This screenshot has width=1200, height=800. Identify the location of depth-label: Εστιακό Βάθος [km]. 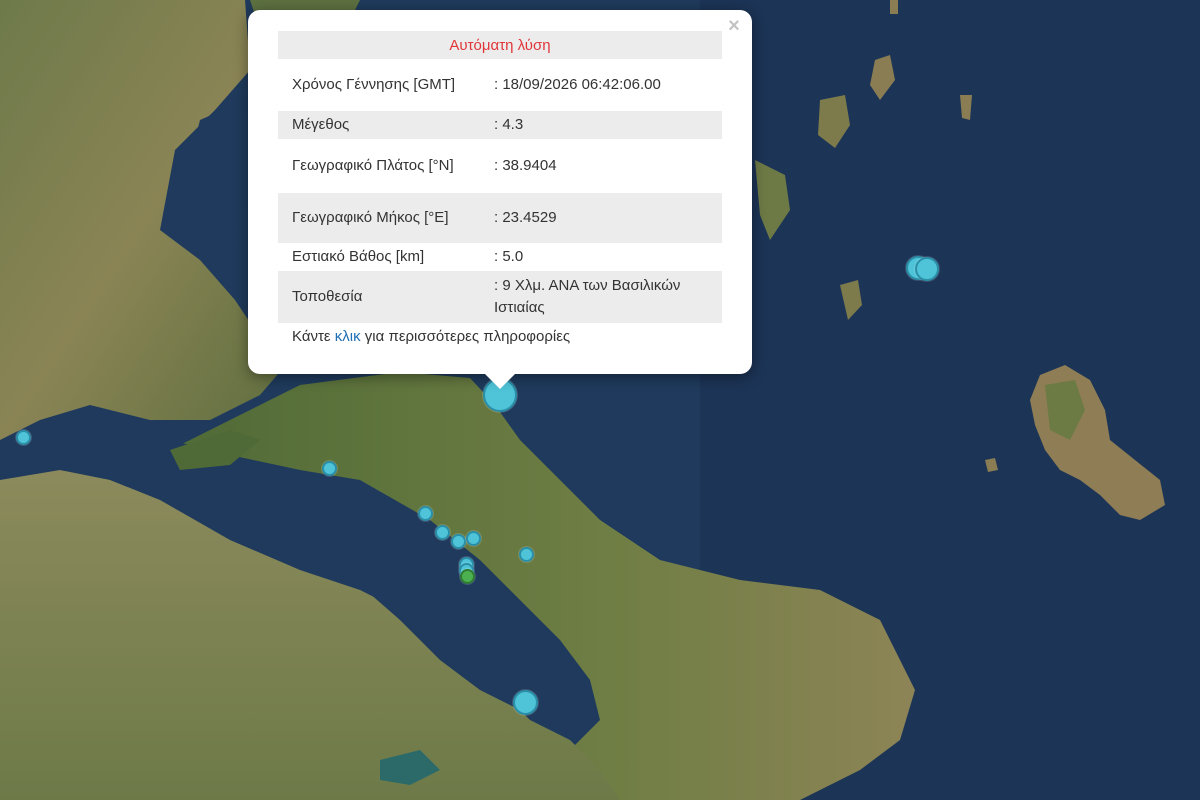
(358, 256).